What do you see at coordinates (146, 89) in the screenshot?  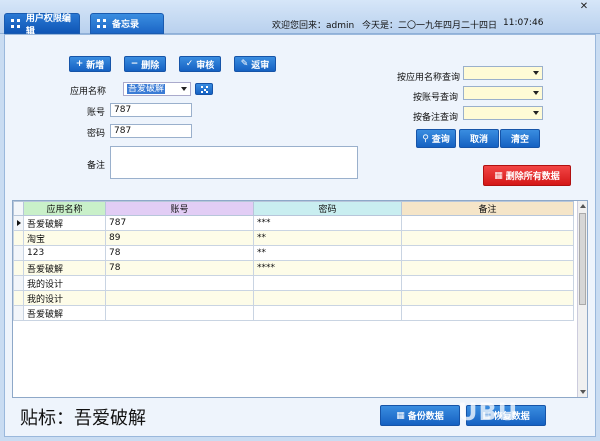 I see `app-name-value: 吾爱破解` at bounding box center [146, 89].